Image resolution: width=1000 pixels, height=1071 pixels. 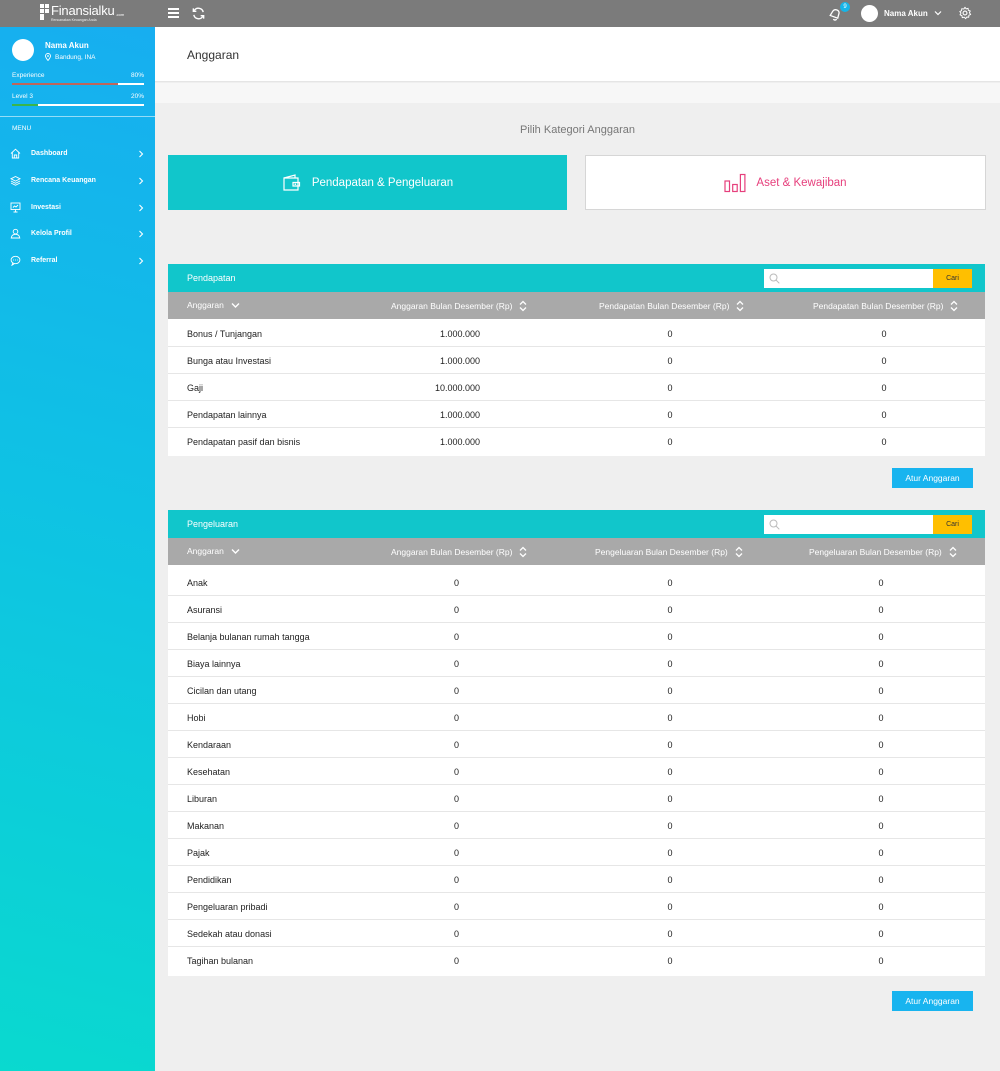 What do you see at coordinates (576, 906) in the screenshot?
I see `table-row: Pengeluaran pribadi 0 0 0` at bounding box center [576, 906].